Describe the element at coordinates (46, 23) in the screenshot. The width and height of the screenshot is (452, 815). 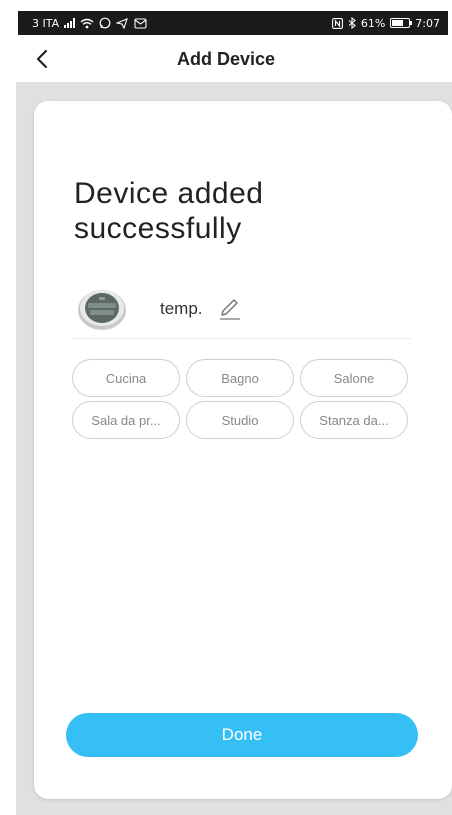
I see `carrier-label: 3 ITA` at that location.